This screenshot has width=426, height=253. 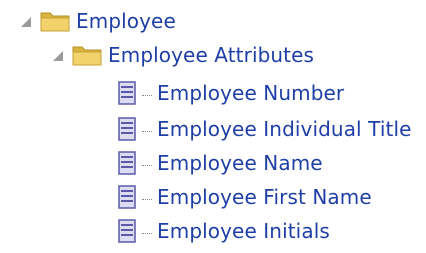 I want to click on tree-node-label: Employee Attributes, so click(x=211, y=55).